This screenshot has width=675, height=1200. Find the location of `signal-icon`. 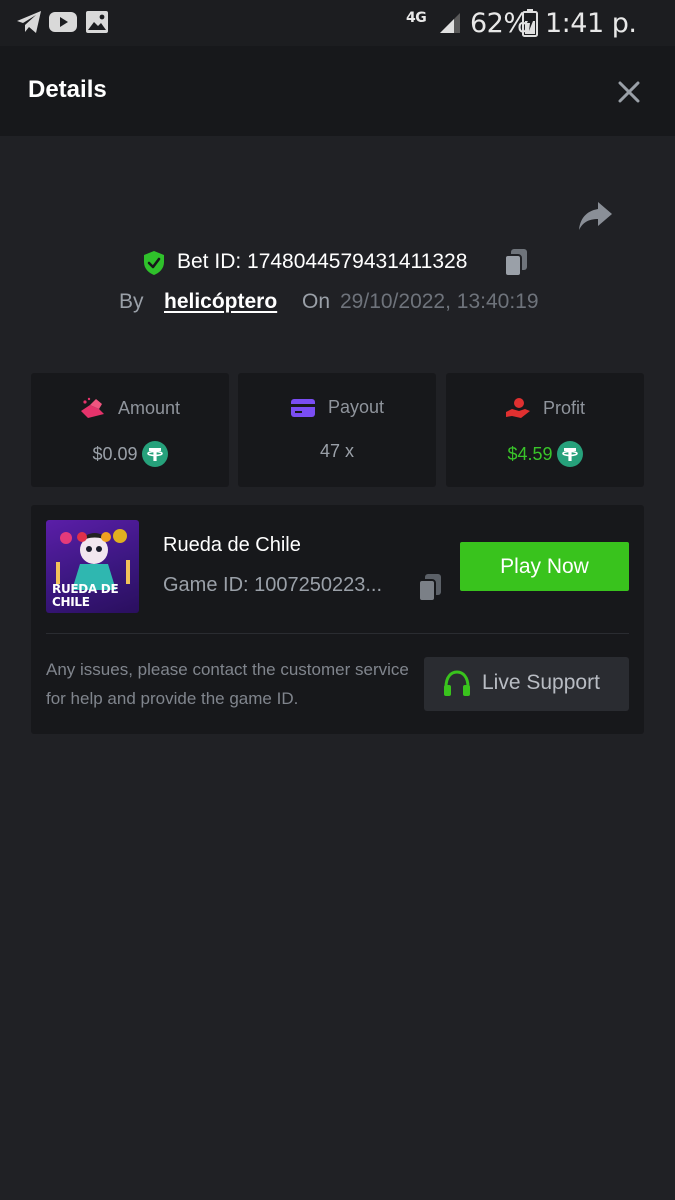

signal-icon is located at coordinates (450, 23).